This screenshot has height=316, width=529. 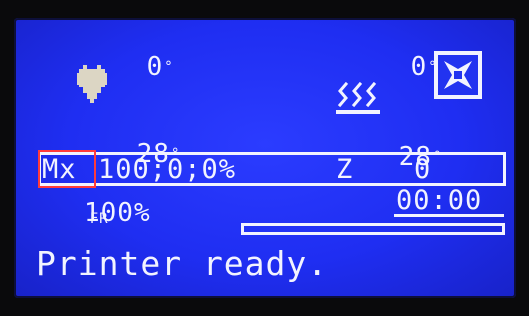 I want to click on fan-icon, so click(x=458, y=75).